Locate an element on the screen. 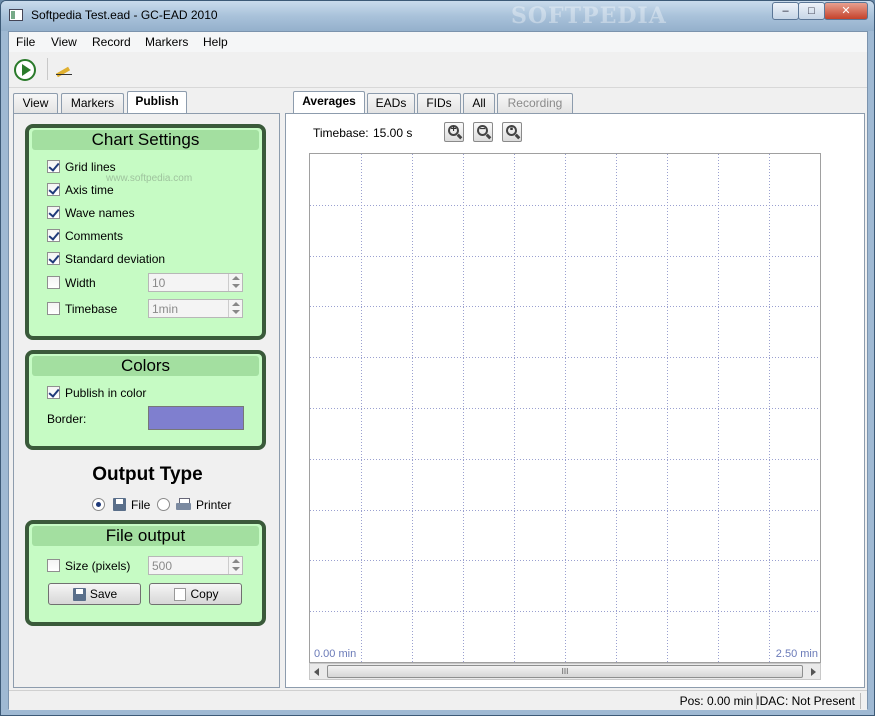 This screenshot has width=875, height=716. chart-settings-title: Chart Settings is located at coordinates (145, 140).